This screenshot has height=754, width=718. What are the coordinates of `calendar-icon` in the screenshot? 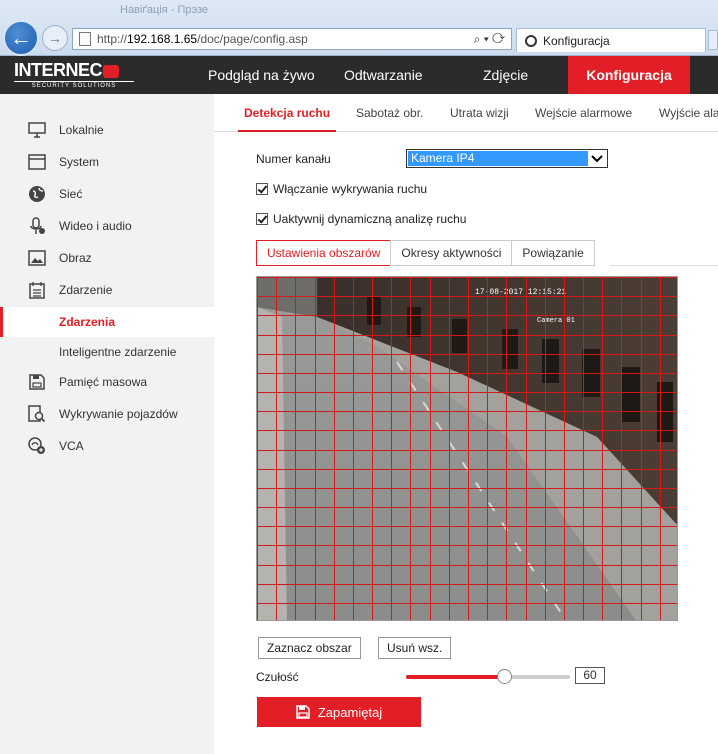 It's located at (37, 290).